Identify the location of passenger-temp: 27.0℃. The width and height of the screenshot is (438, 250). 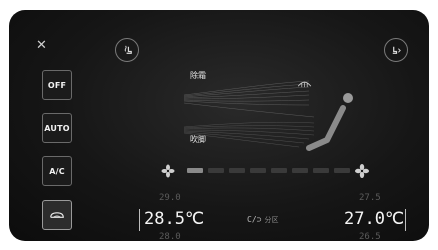
(374, 219).